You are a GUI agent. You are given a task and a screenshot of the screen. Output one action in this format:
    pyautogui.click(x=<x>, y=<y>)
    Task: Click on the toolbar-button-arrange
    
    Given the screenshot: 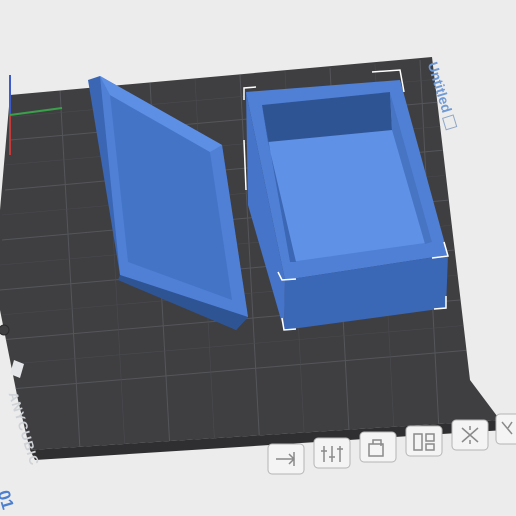 What is the action you would take?
    pyautogui.click(x=286, y=459)
    